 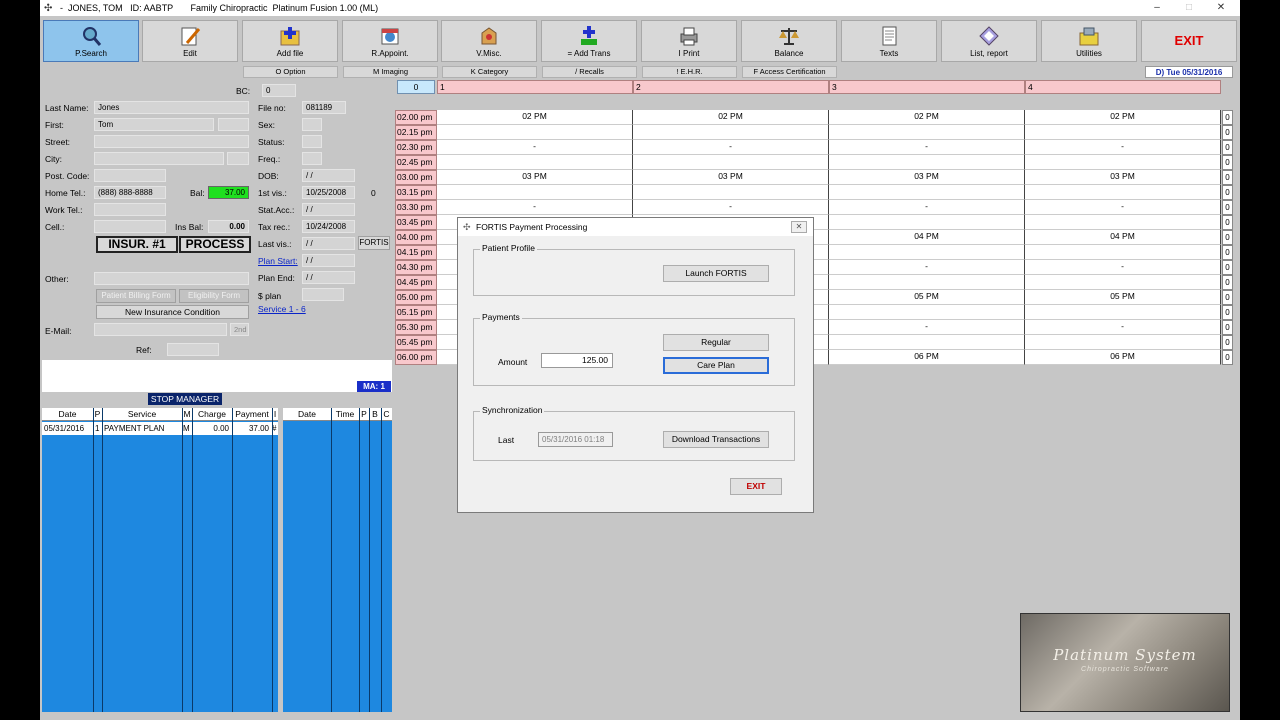 I want to click on email-2nd-field: 2nd, so click(x=239, y=329).